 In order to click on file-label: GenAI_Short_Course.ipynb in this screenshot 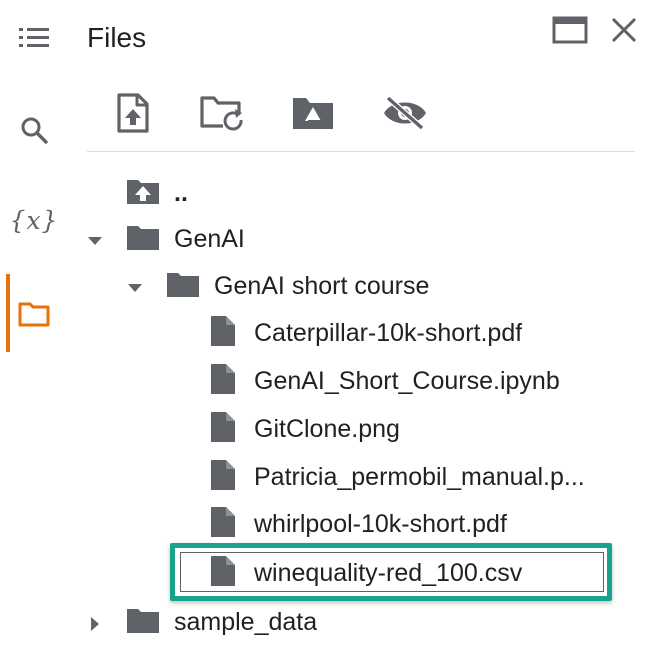, I will do `click(407, 380)`.